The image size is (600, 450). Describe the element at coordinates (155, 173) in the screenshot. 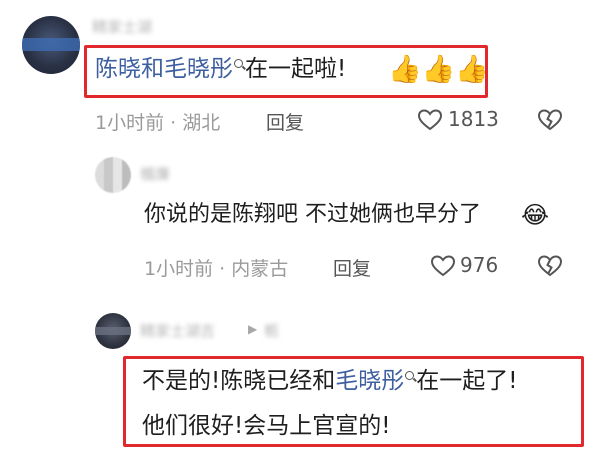

I see `comment-username: 楣廉` at that location.